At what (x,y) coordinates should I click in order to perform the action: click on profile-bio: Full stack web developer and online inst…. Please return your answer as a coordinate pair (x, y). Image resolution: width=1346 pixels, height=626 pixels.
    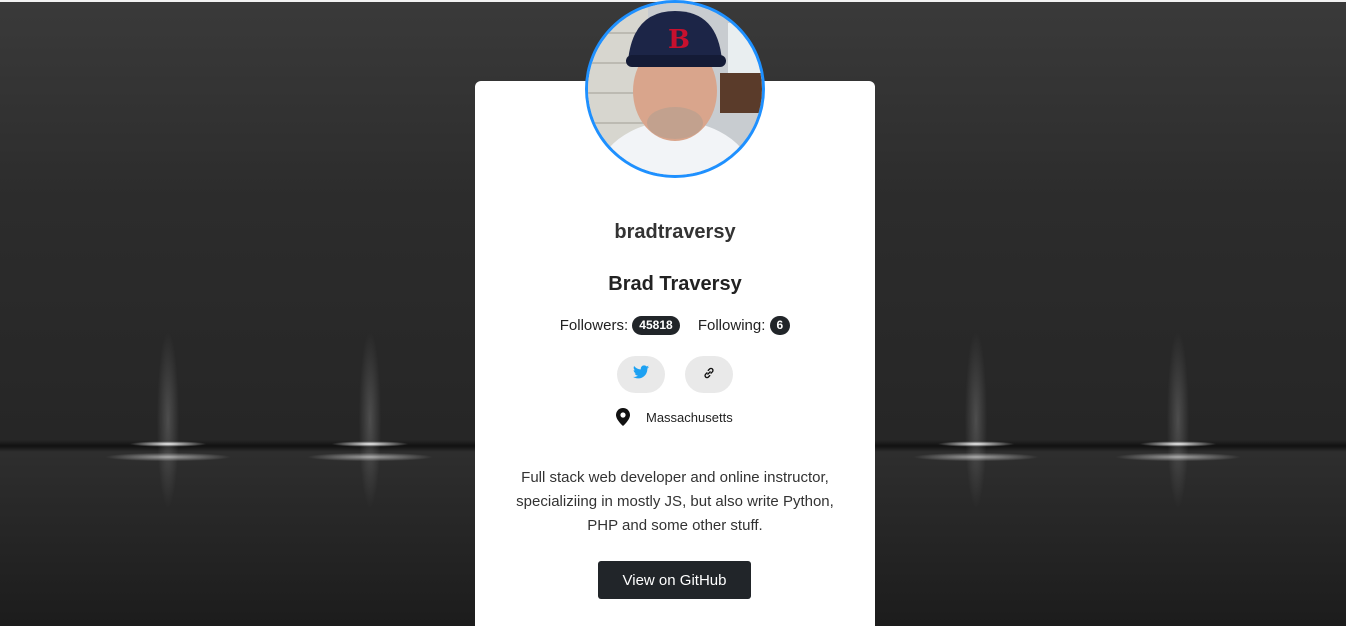
    Looking at the image, I should click on (675, 501).